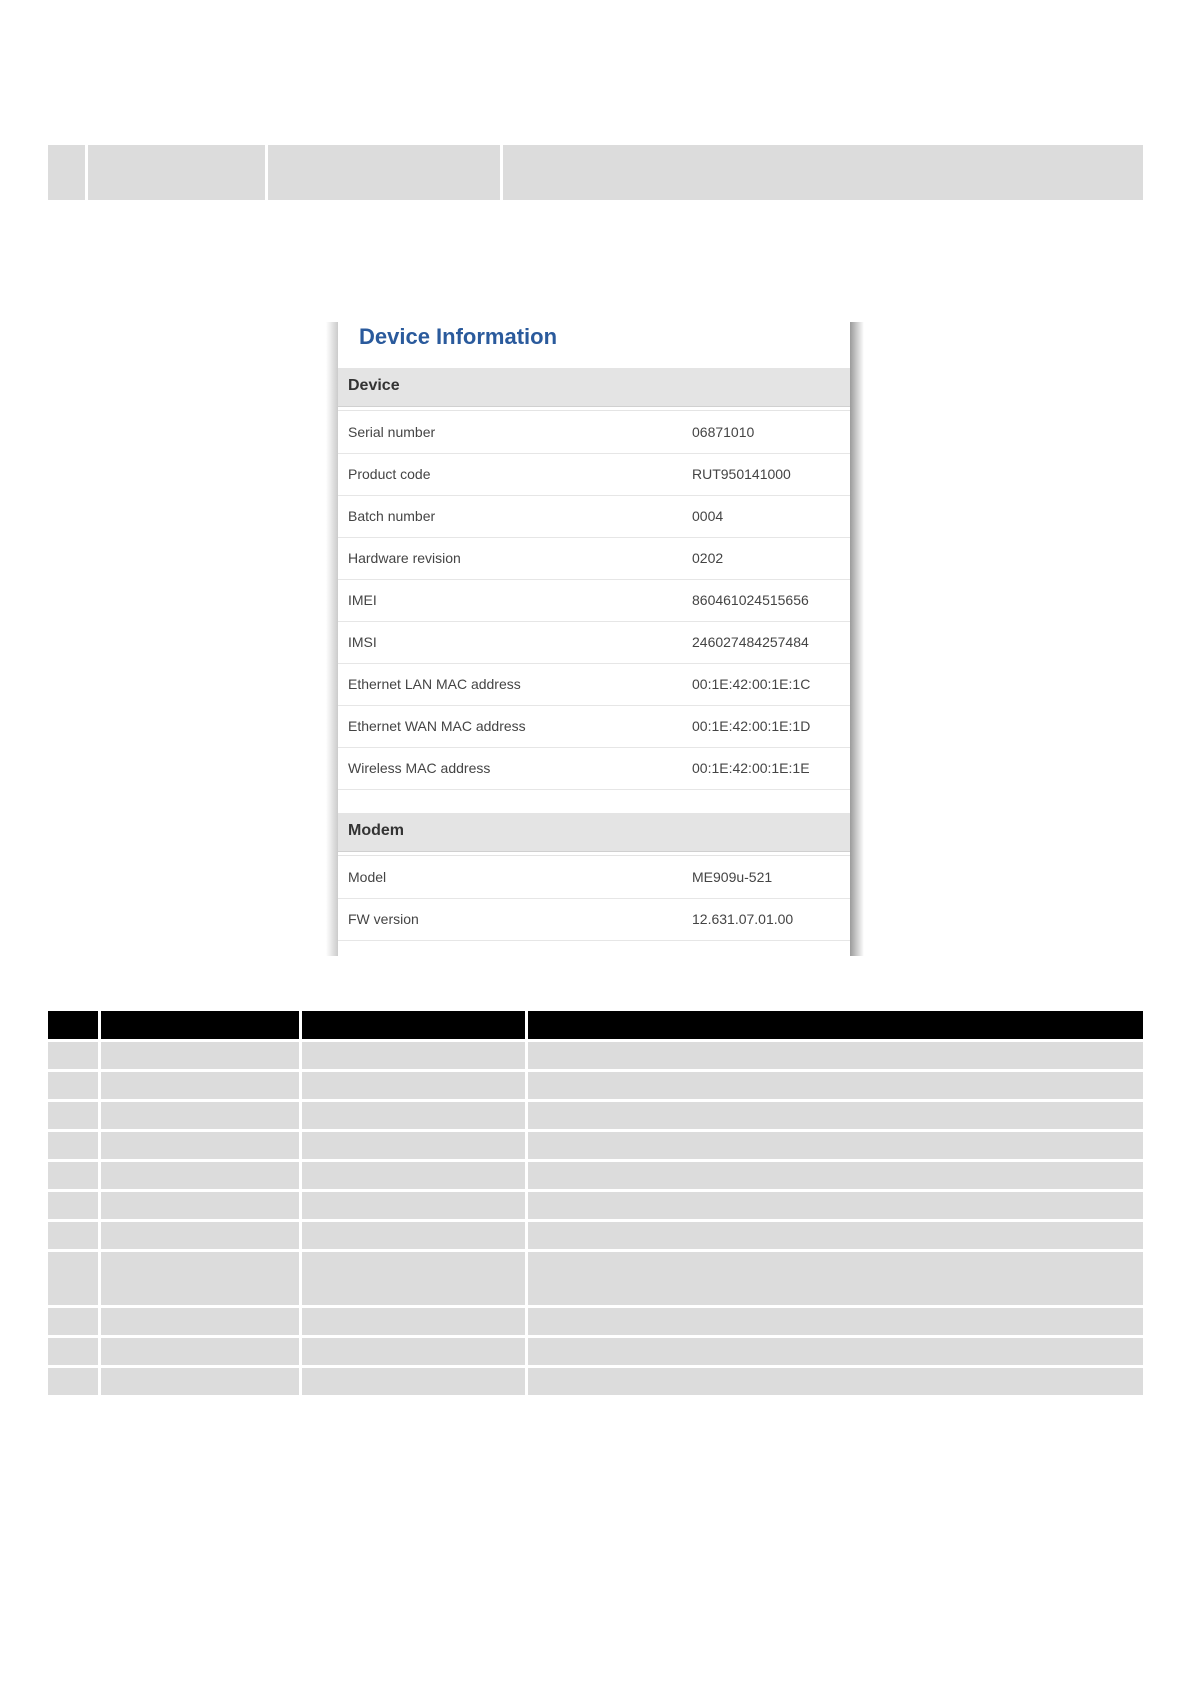 The height and width of the screenshot is (1684, 1191). What do you see at coordinates (708, 558) in the screenshot?
I see `info-value: 0202` at bounding box center [708, 558].